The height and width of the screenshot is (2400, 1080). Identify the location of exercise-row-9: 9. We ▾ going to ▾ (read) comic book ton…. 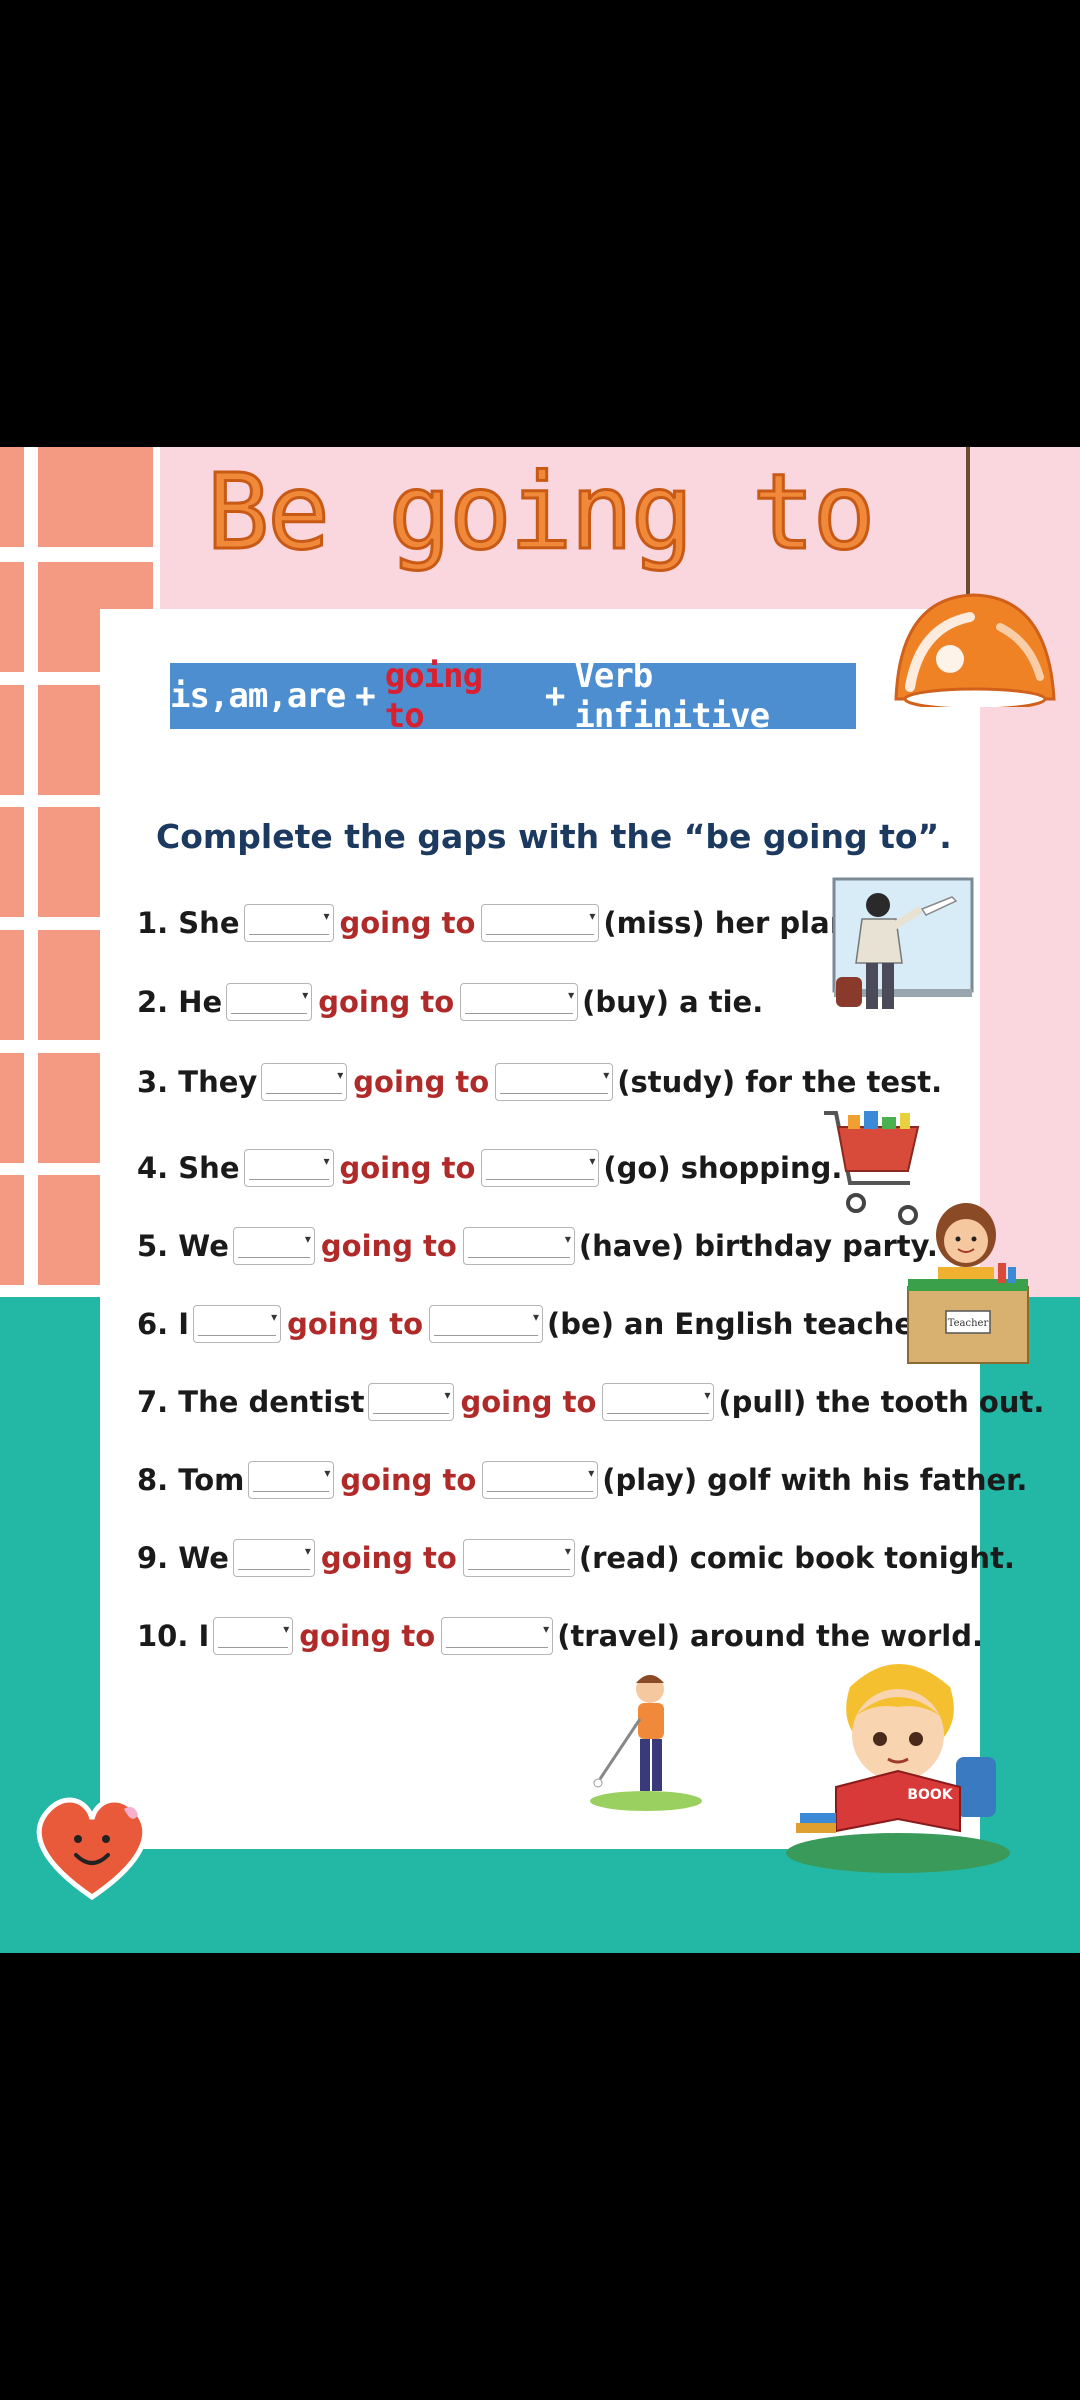
(576, 1558).